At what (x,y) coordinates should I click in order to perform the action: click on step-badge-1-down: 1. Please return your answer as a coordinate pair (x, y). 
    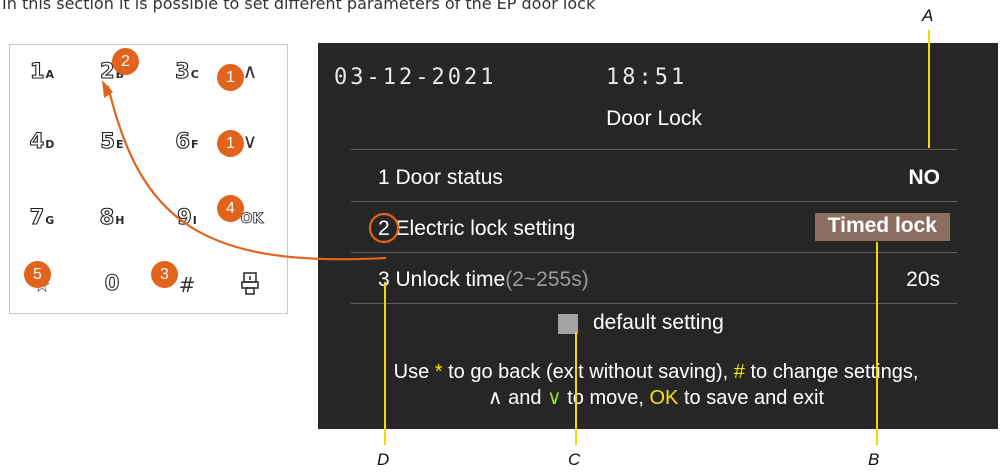
    Looking at the image, I should click on (230, 143).